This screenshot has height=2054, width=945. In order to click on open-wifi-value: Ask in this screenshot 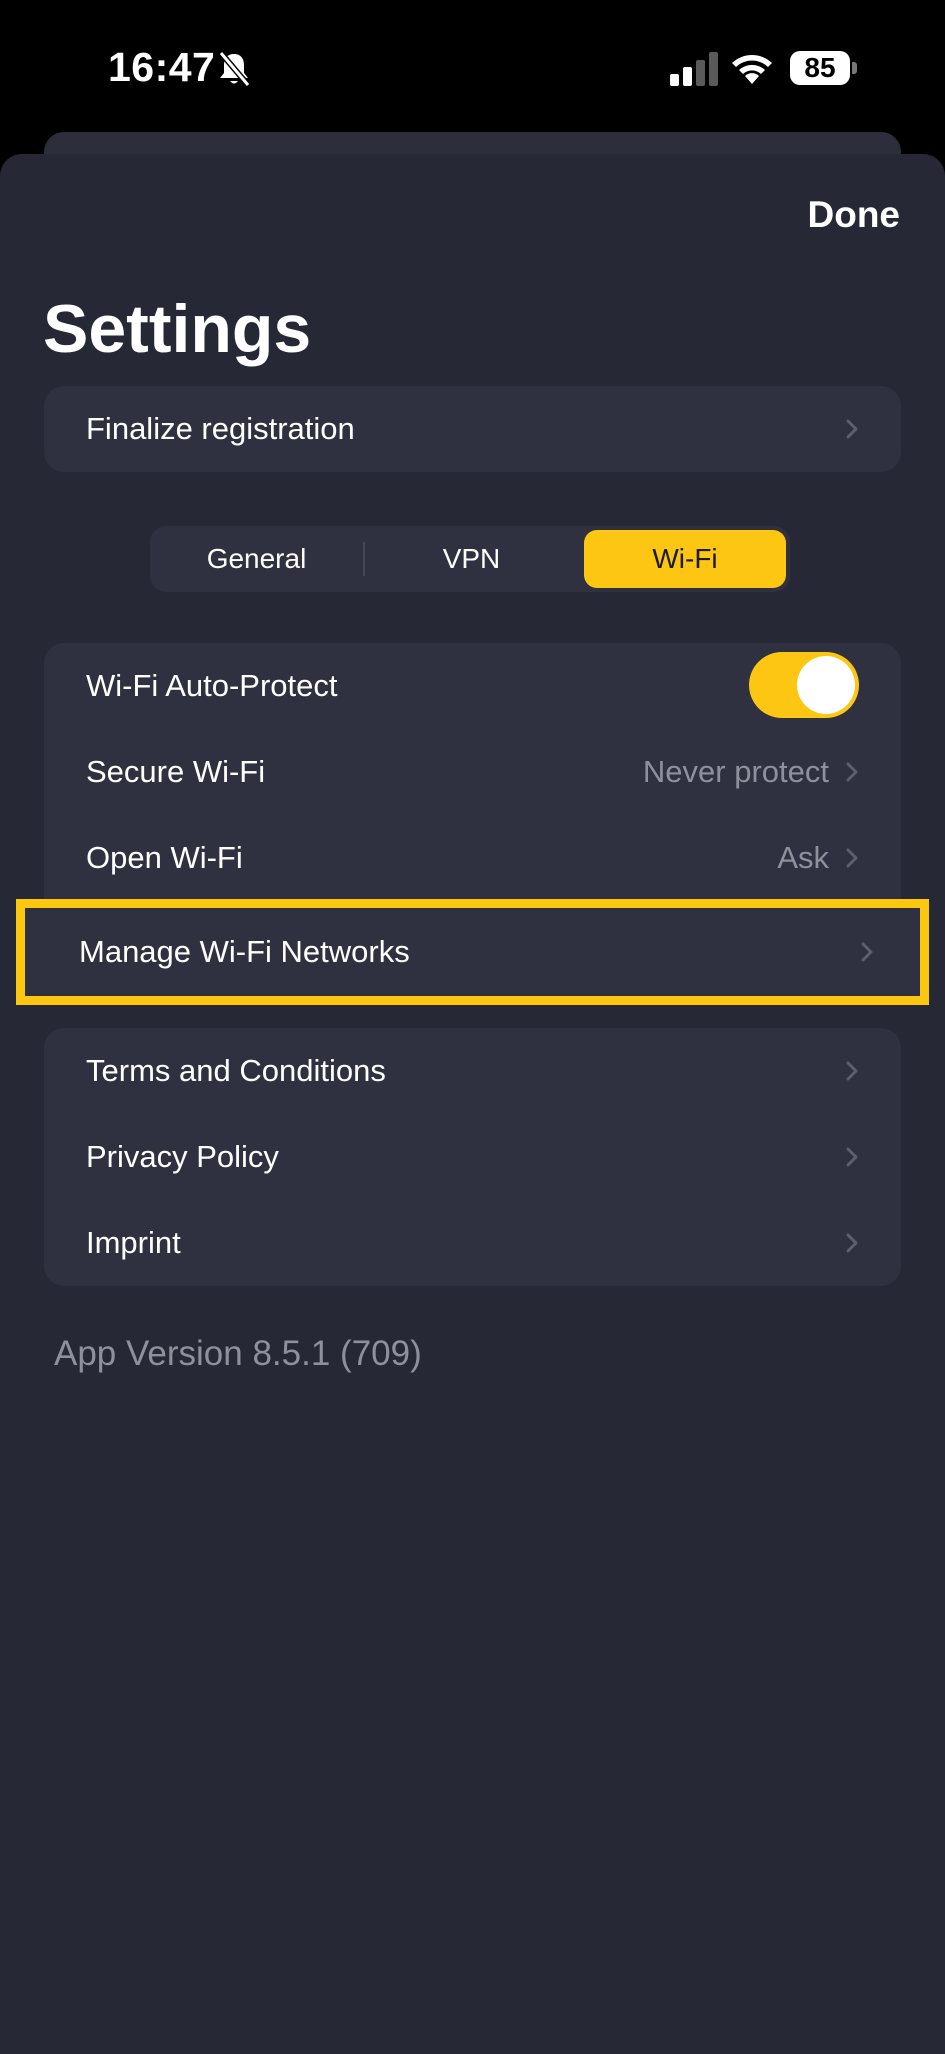, I will do `click(803, 857)`.